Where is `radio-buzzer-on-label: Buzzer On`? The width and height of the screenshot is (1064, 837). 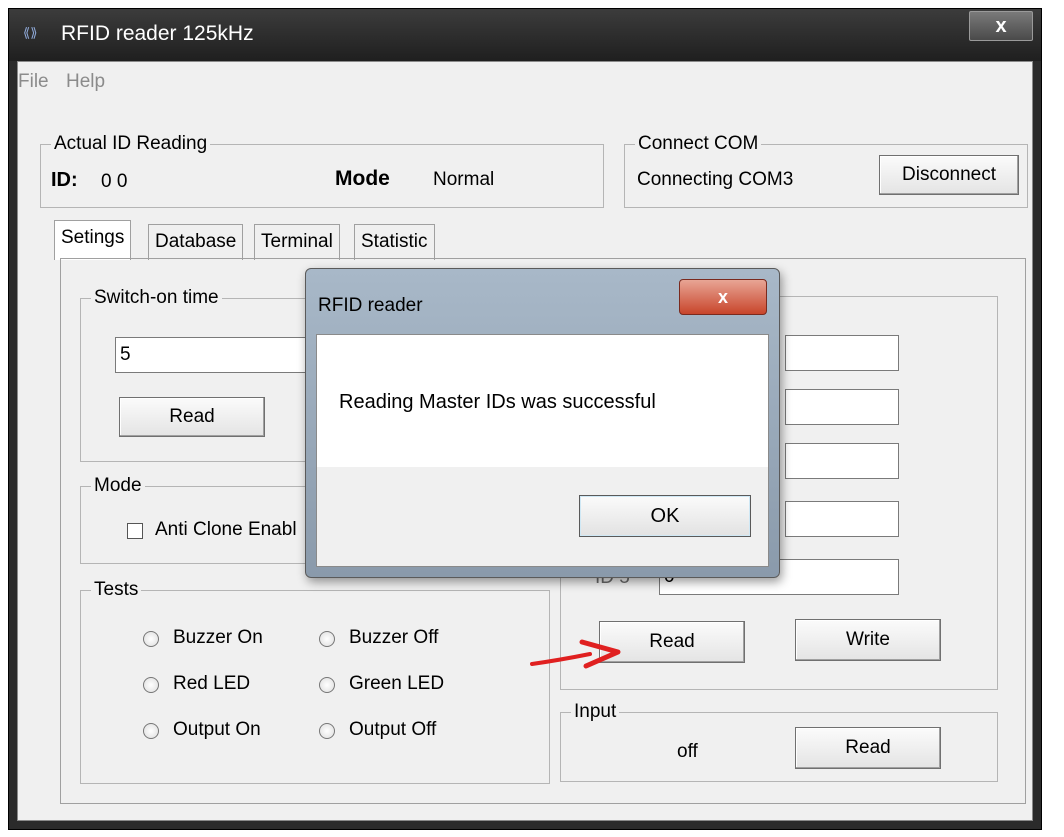 radio-buzzer-on-label: Buzzer On is located at coordinates (218, 637).